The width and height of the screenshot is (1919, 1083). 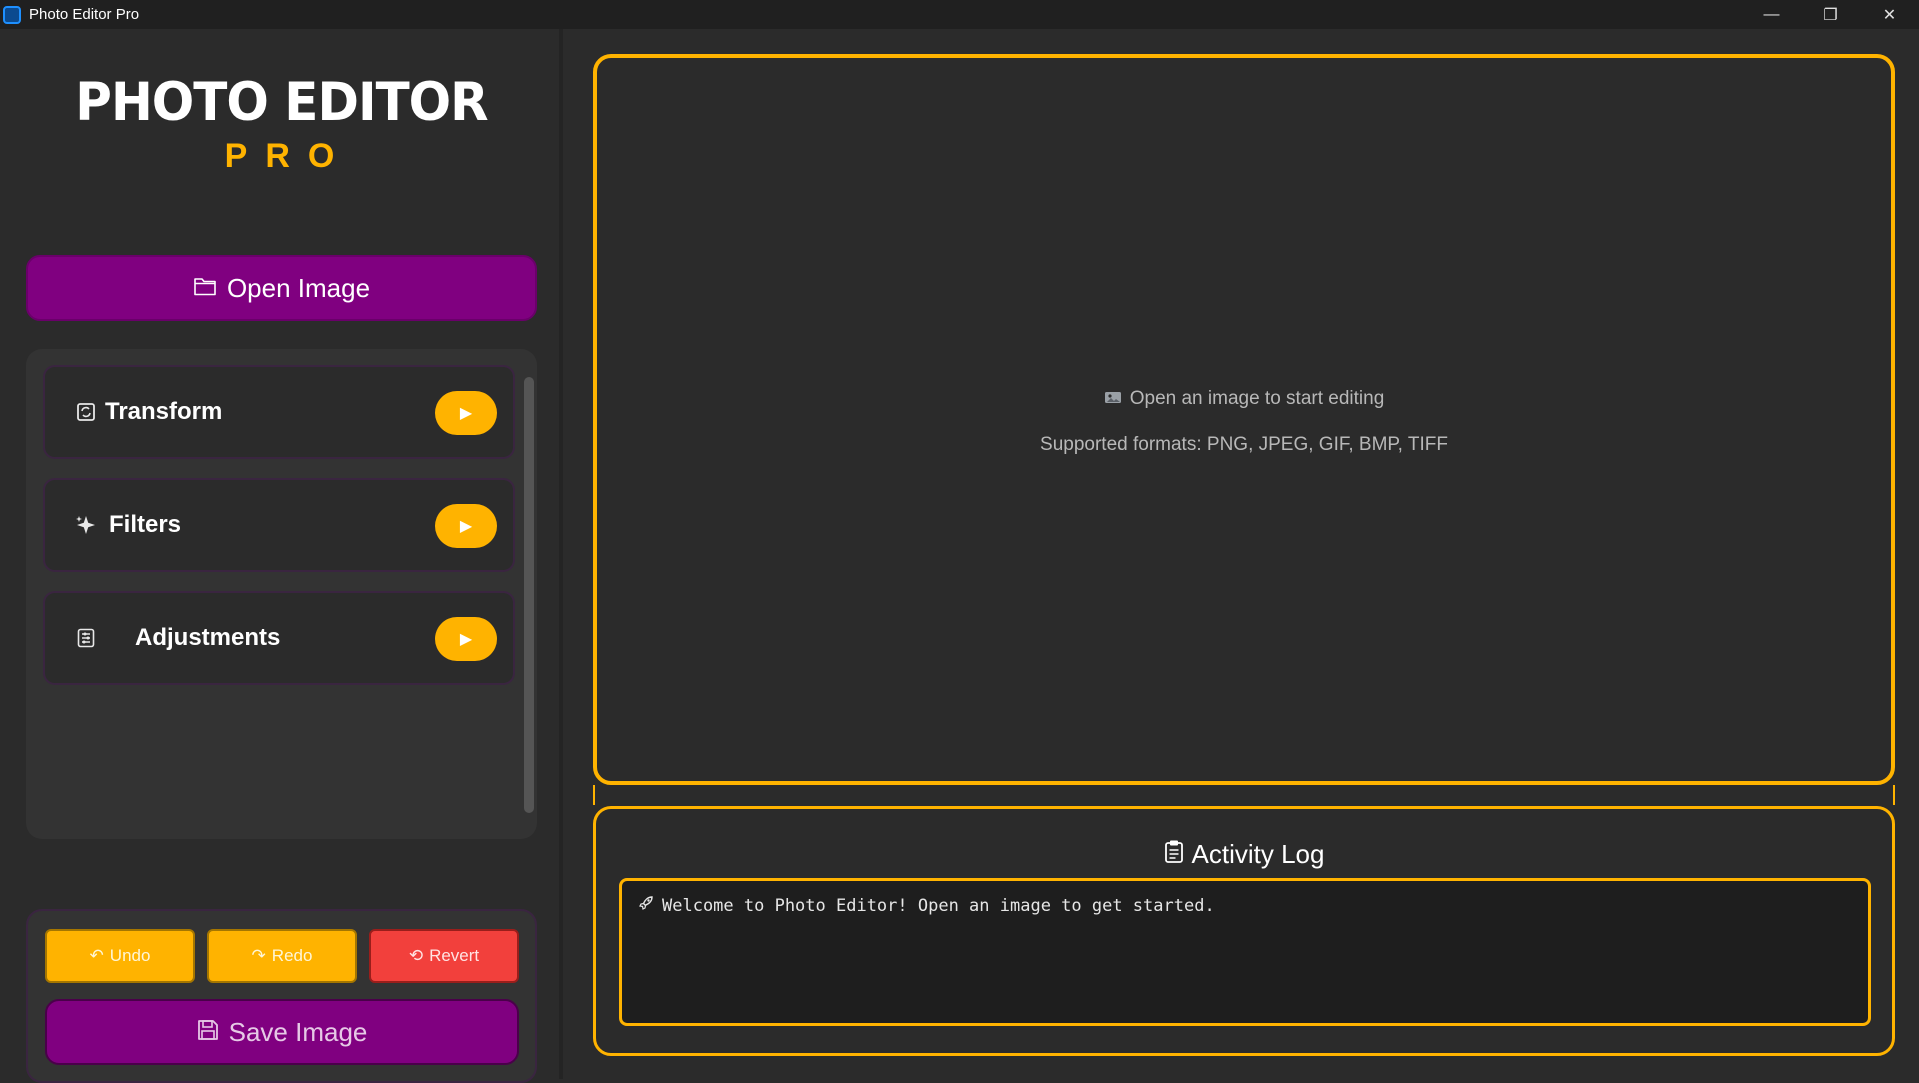 I want to click on tool-filters: Filters ▶, so click(x=279, y=525).